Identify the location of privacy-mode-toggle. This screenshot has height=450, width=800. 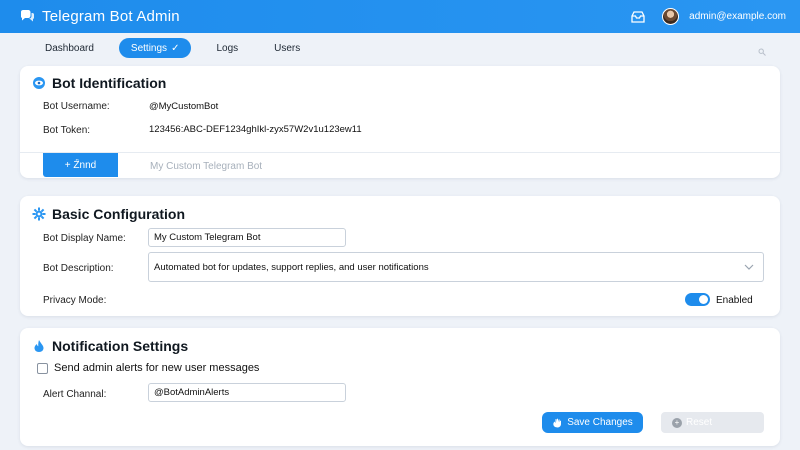
(697, 299).